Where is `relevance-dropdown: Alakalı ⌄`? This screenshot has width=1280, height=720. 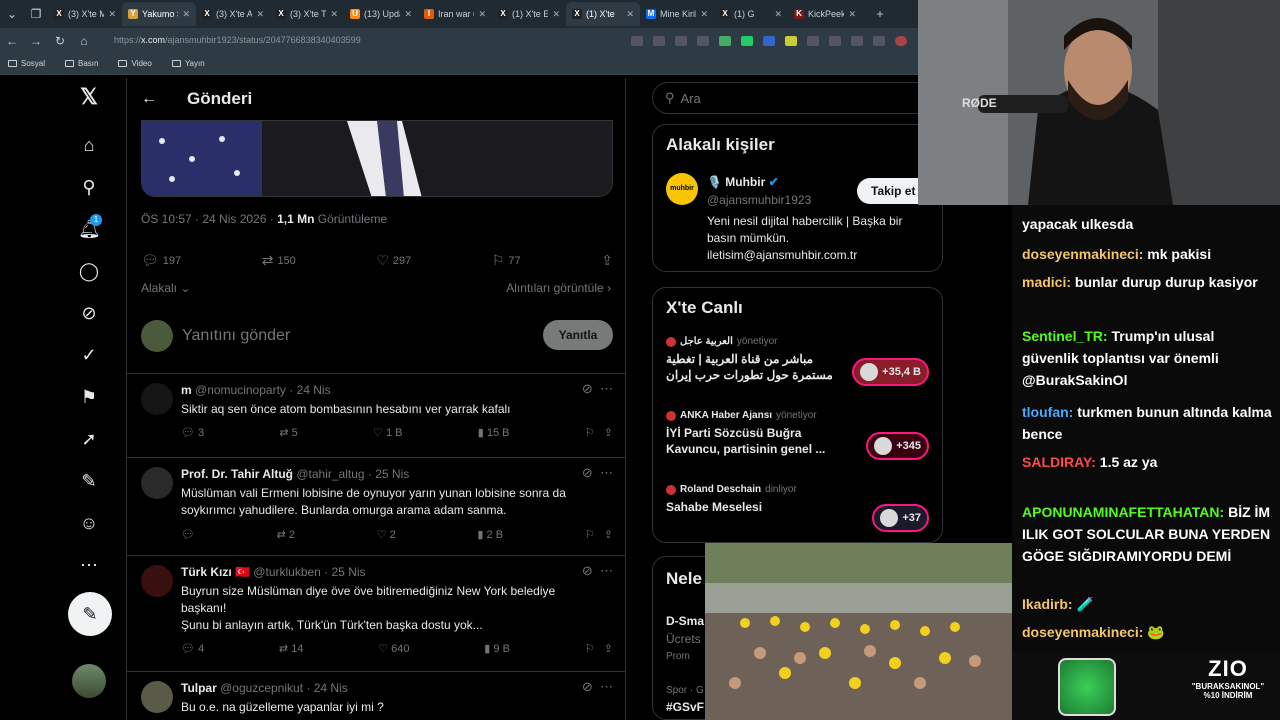 relevance-dropdown: Alakalı ⌄ is located at coordinates (165, 288).